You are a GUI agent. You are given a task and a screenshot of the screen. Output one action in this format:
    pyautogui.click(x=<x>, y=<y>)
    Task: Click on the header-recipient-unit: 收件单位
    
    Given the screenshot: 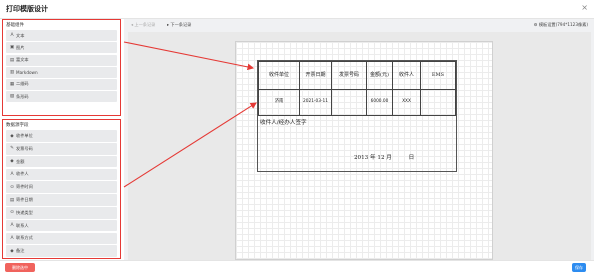 What is the action you would take?
    pyautogui.click(x=279, y=75)
    